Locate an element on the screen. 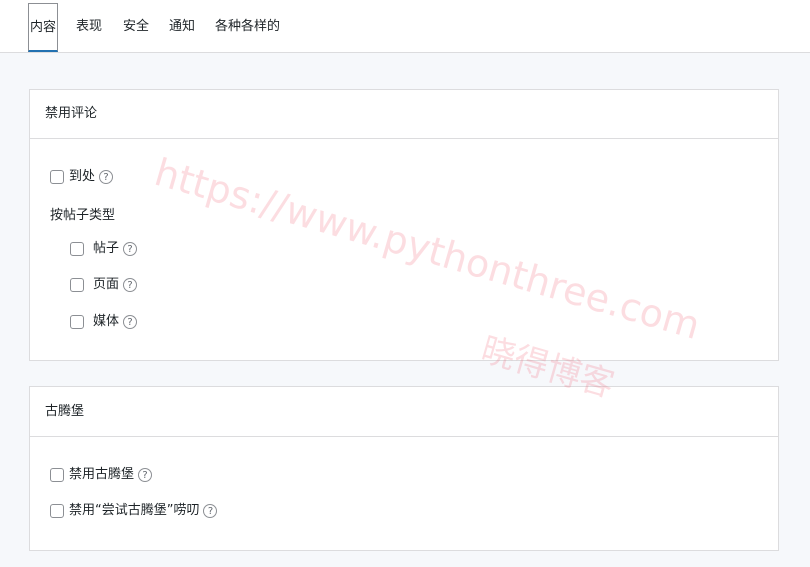 This screenshot has height=567, width=810. posts-label: 帖子 is located at coordinates (106, 248).